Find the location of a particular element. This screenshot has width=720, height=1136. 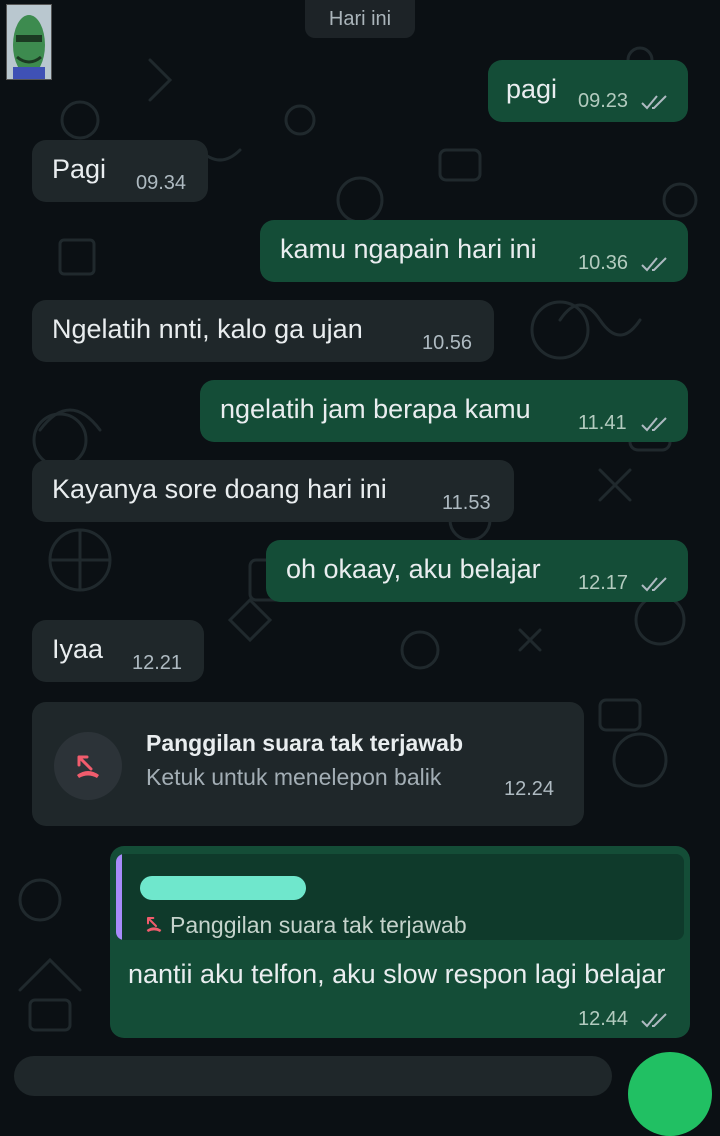

message-time: 12.44 is located at coordinates (603, 1019).